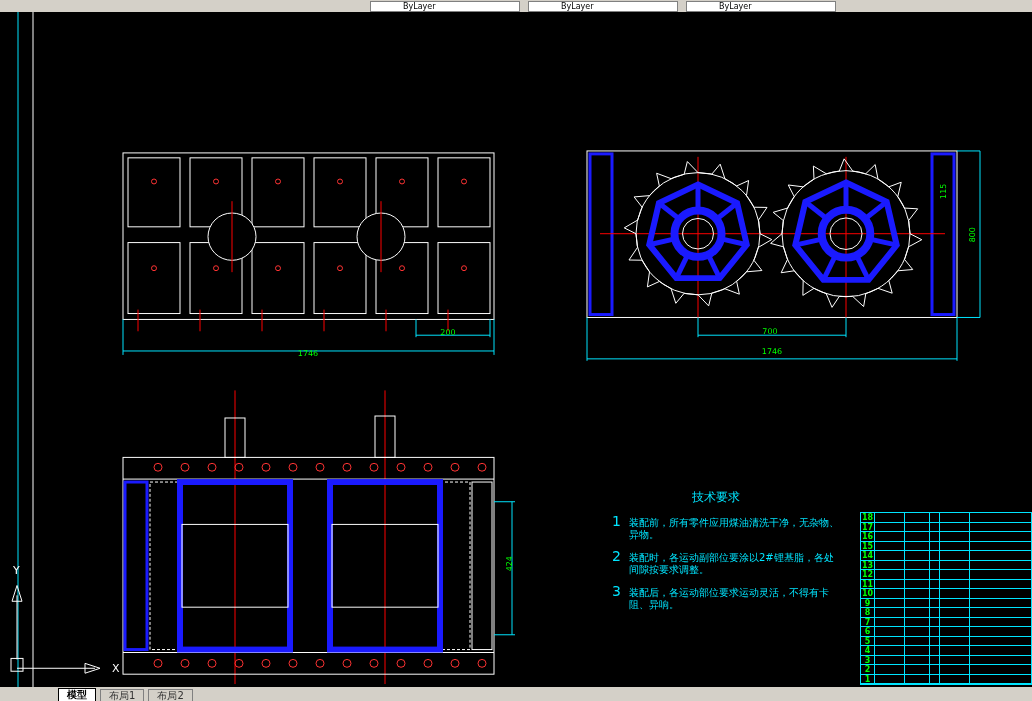 The width and height of the screenshot is (1032, 701). I want to click on dimension-label: 115, so click(943, 191).